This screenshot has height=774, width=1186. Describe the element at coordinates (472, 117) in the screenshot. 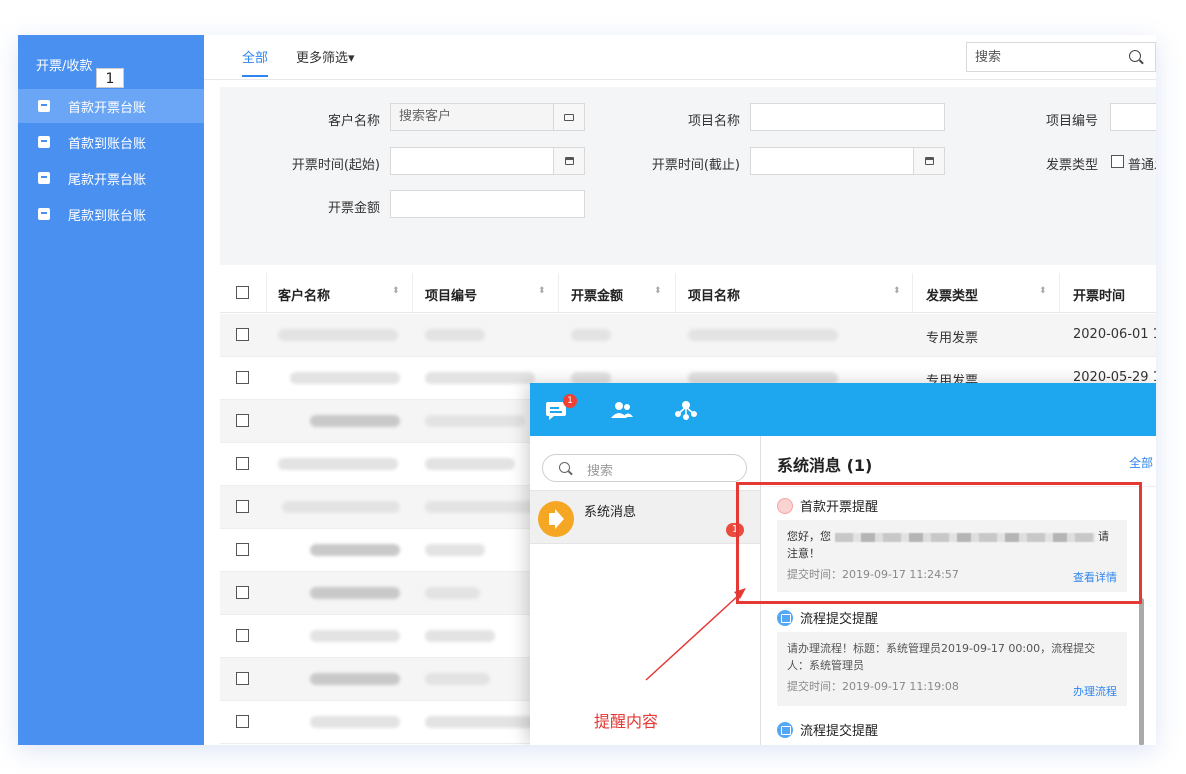

I see `customer-search-input: 搜索客户` at that location.